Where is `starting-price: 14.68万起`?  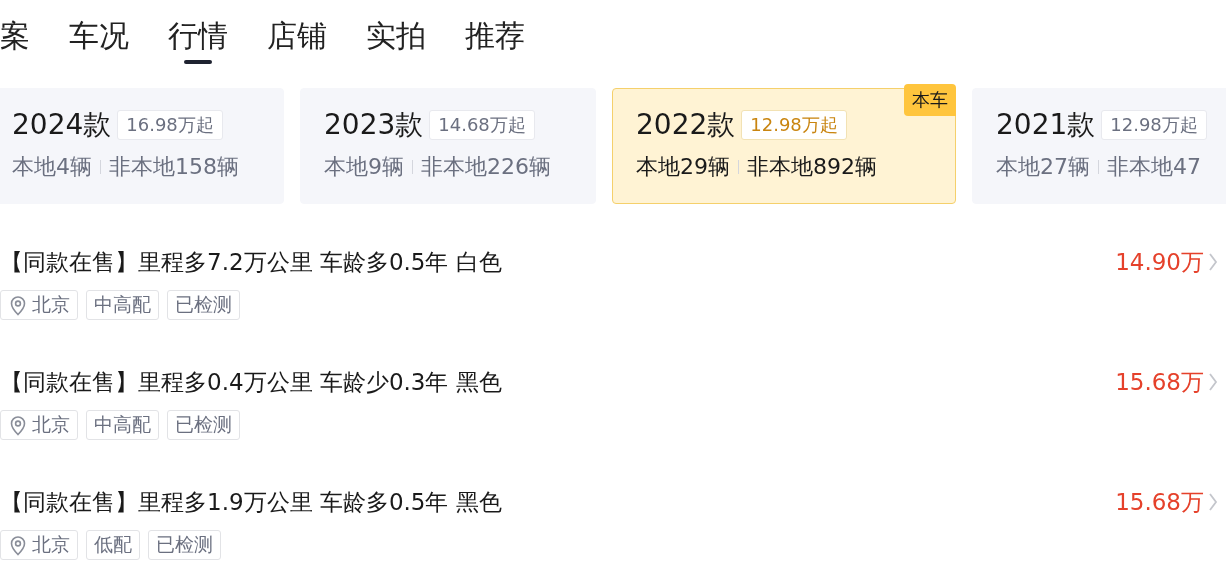 starting-price: 14.68万起 is located at coordinates (482, 125).